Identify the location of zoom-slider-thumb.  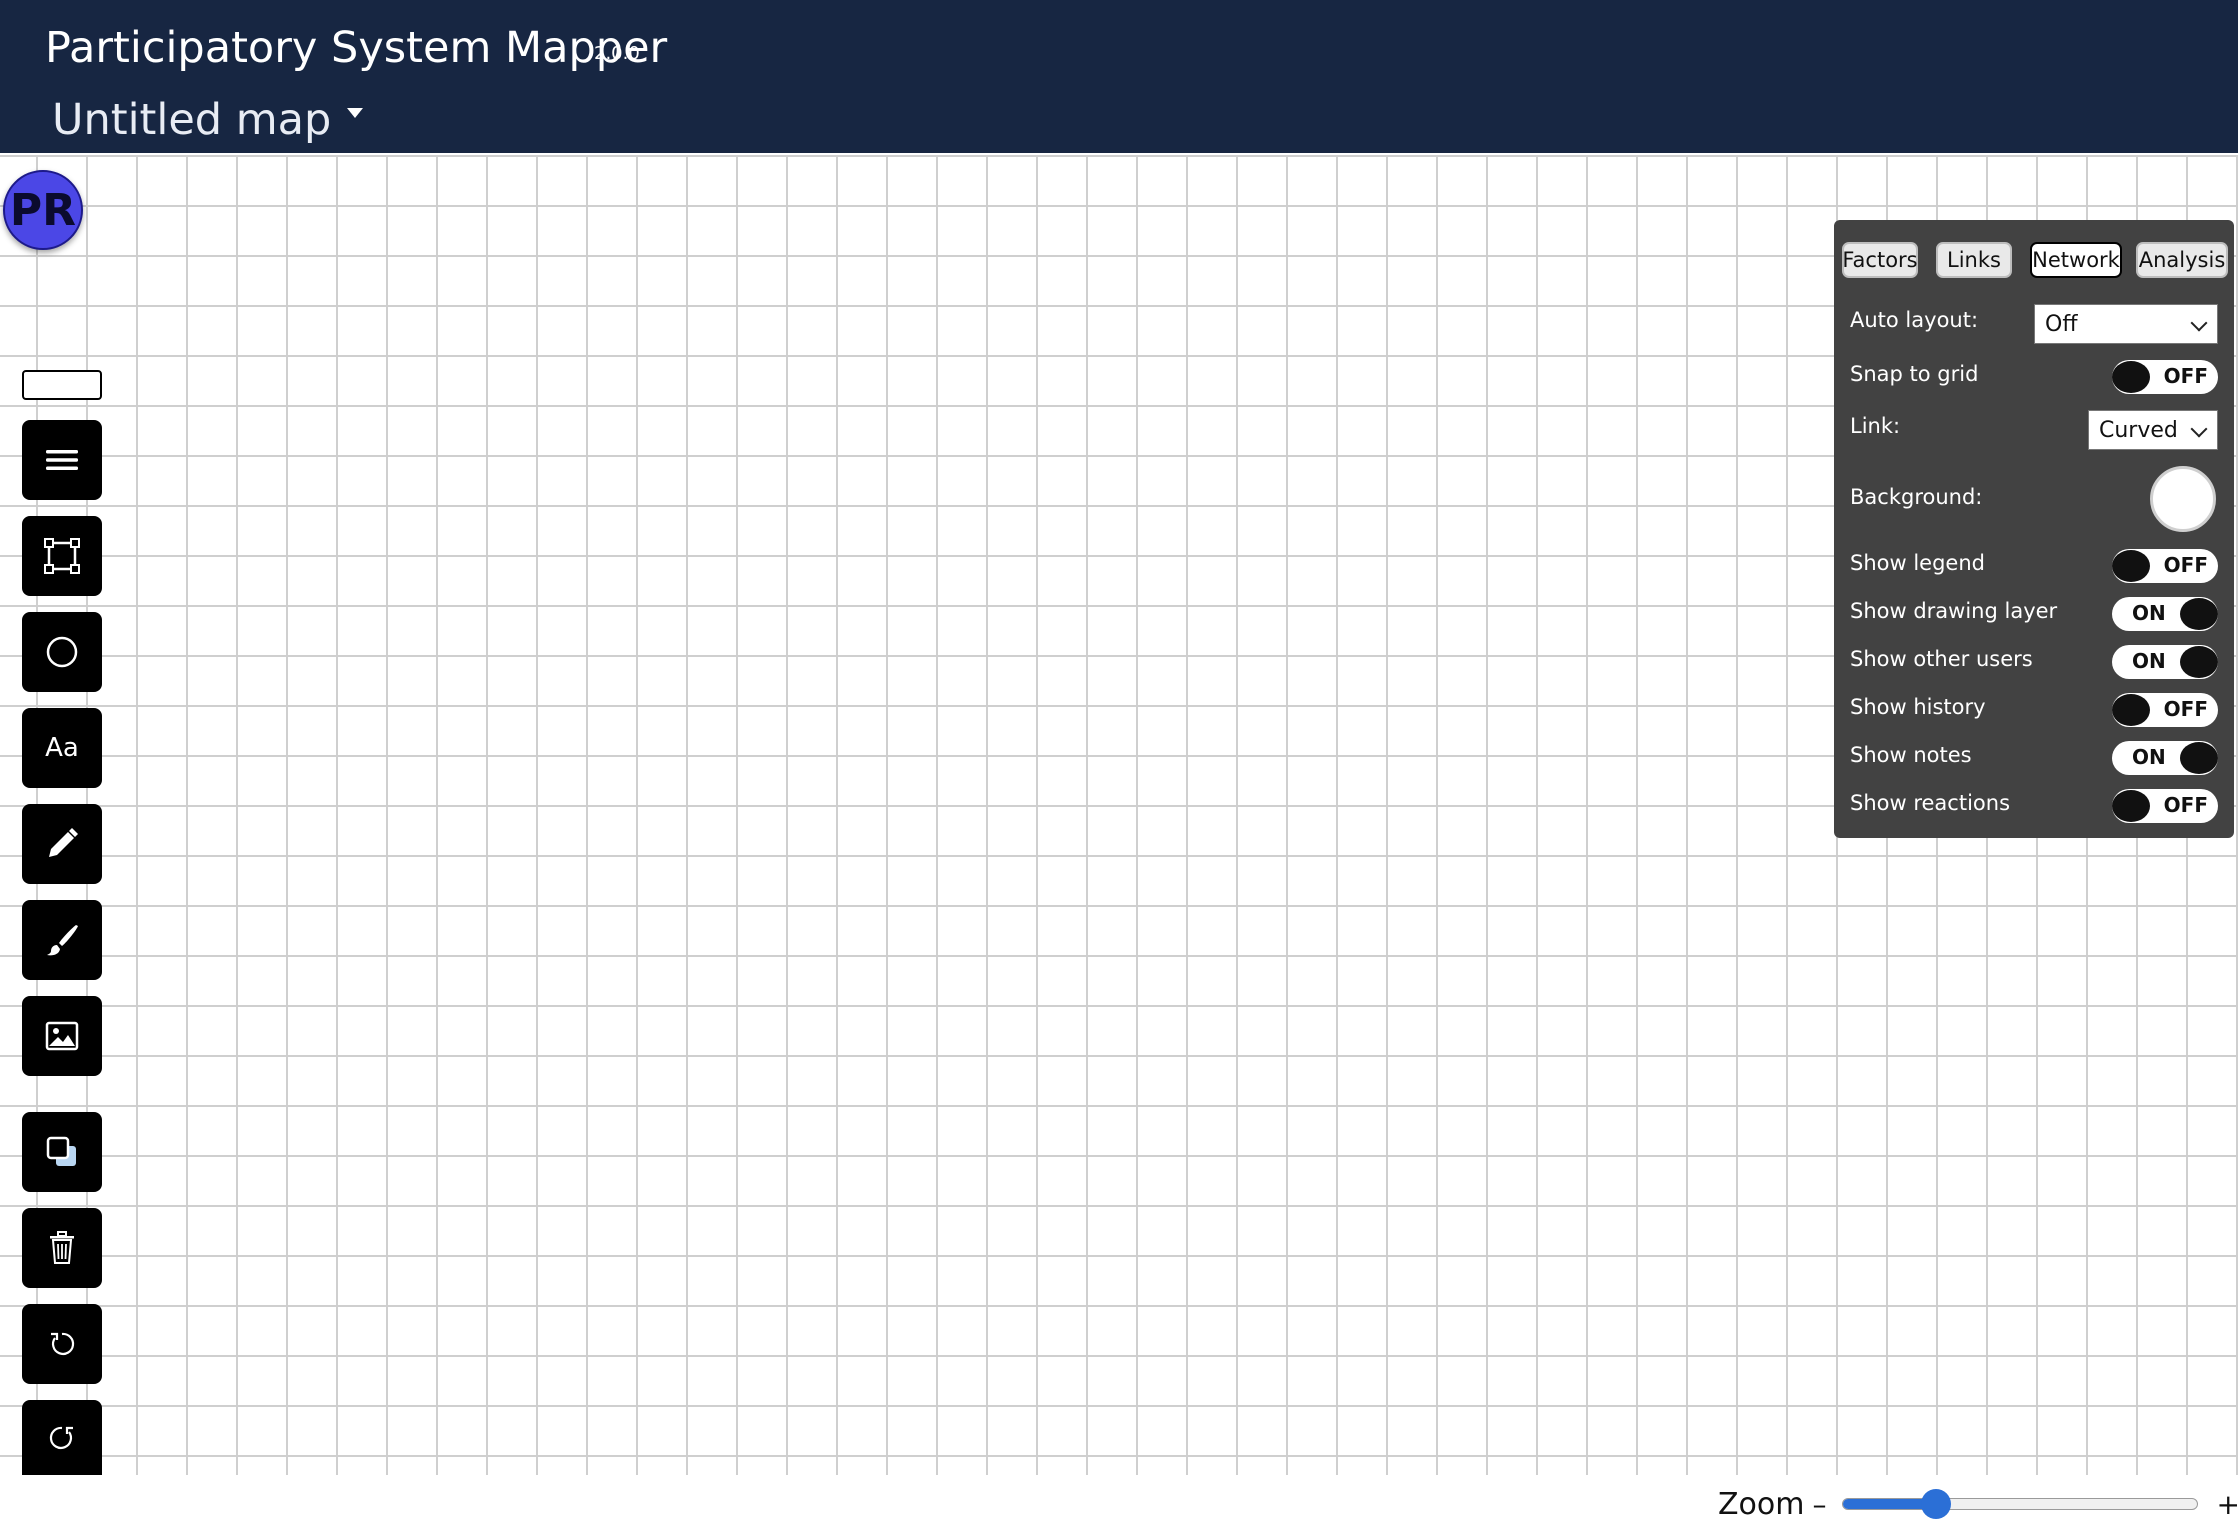
(1935, 1504).